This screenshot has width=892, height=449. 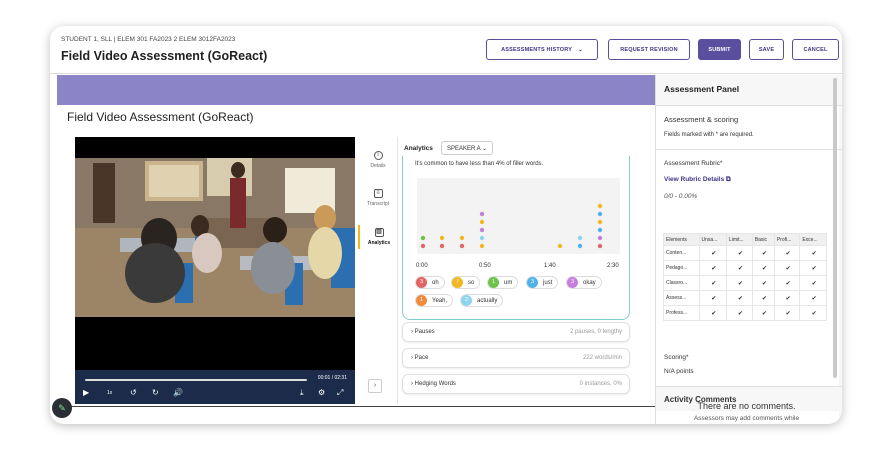 I want to click on pencil-icon: ✎, so click(x=62, y=408).